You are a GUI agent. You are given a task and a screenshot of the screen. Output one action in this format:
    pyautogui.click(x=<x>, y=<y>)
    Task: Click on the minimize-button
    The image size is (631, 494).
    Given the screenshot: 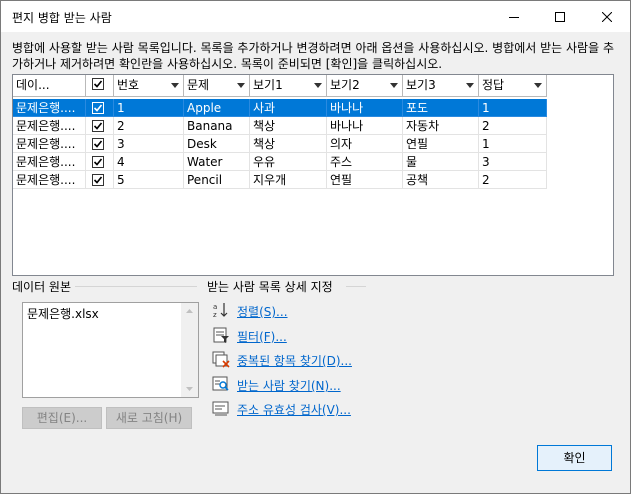 What is the action you would take?
    pyautogui.click(x=514, y=16)
    